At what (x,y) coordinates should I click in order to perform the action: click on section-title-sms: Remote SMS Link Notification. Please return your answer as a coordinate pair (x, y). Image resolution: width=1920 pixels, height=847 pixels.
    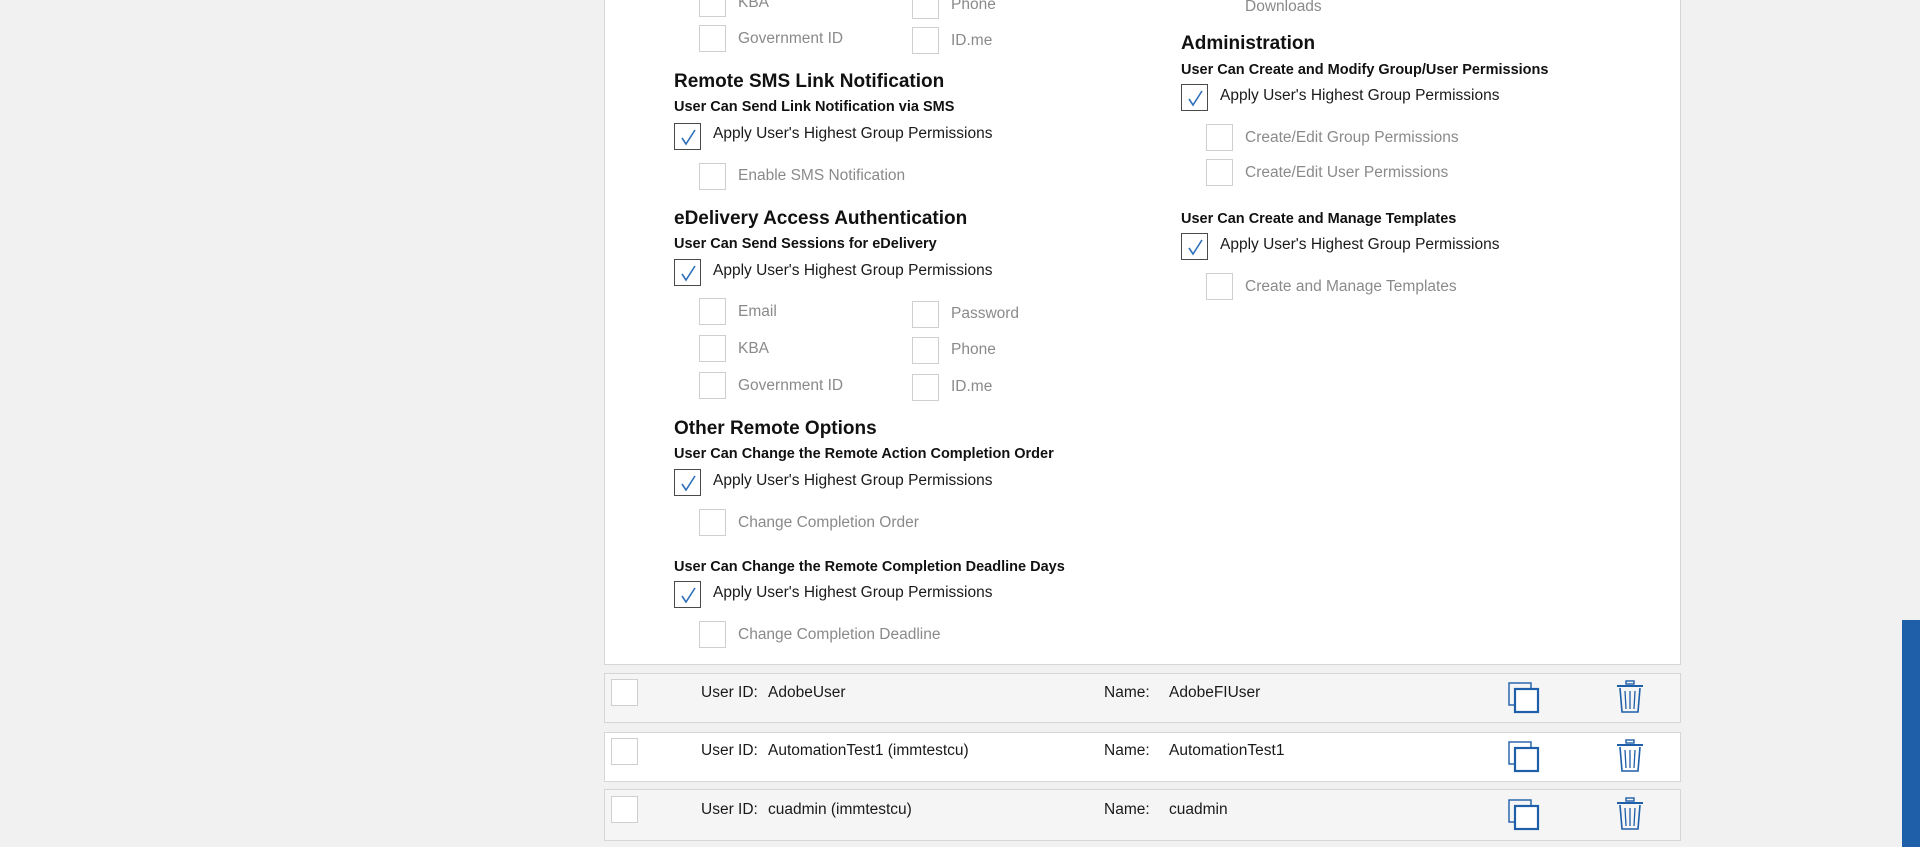
    Looking at the image, I should click on (809, 81).